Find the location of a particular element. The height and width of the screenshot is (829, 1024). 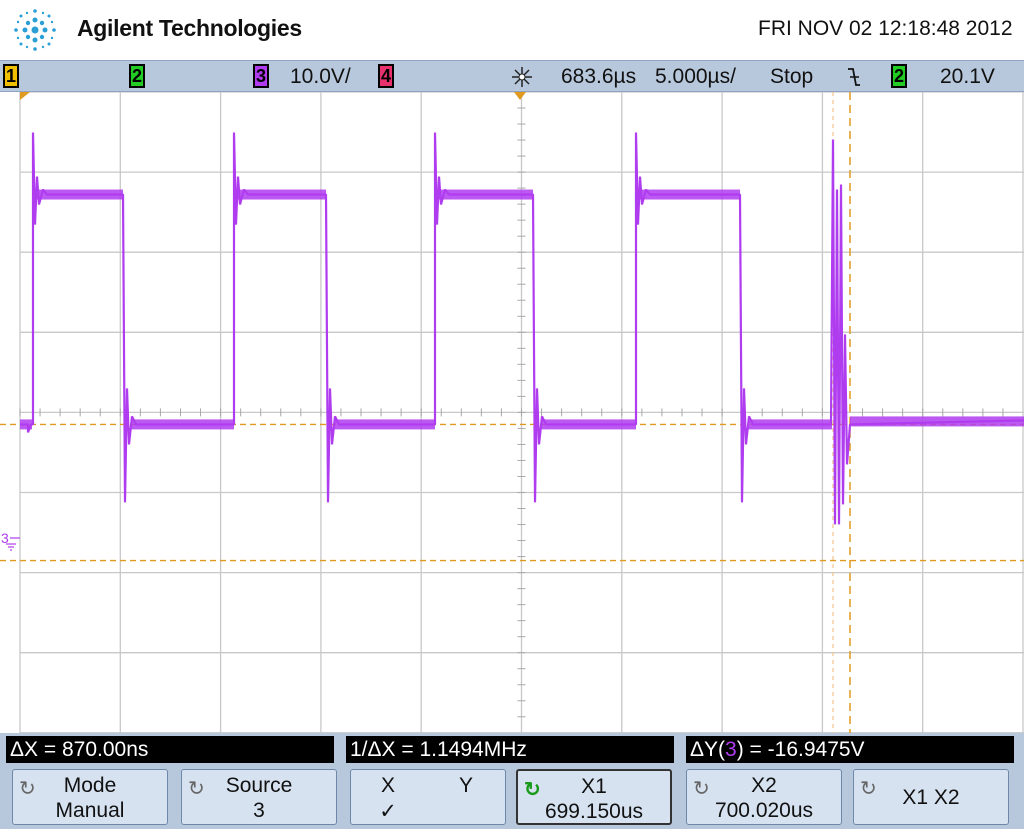

time-scale-value: 5.000µs/ is located at coordinates (695, 76).